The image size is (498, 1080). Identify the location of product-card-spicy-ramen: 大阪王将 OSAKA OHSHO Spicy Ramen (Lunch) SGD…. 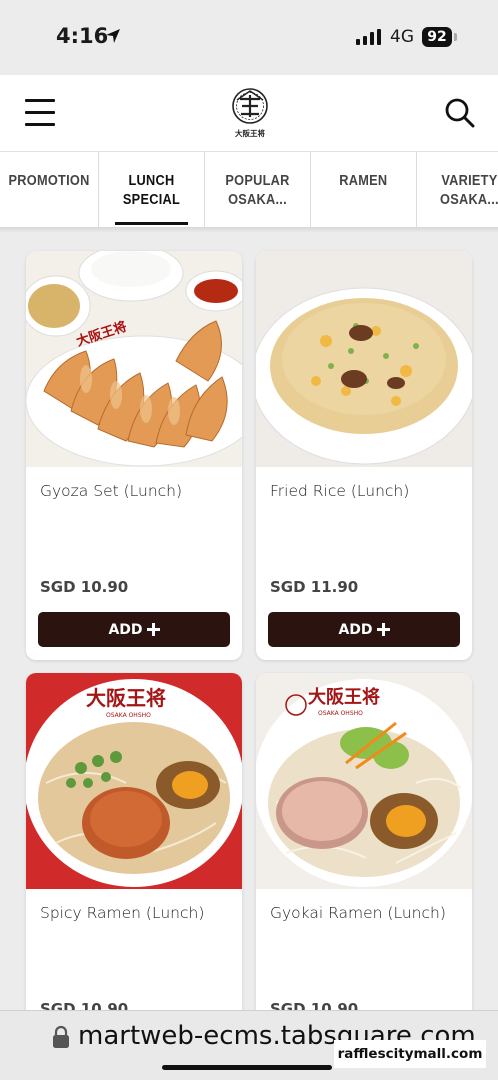
(134, 853).